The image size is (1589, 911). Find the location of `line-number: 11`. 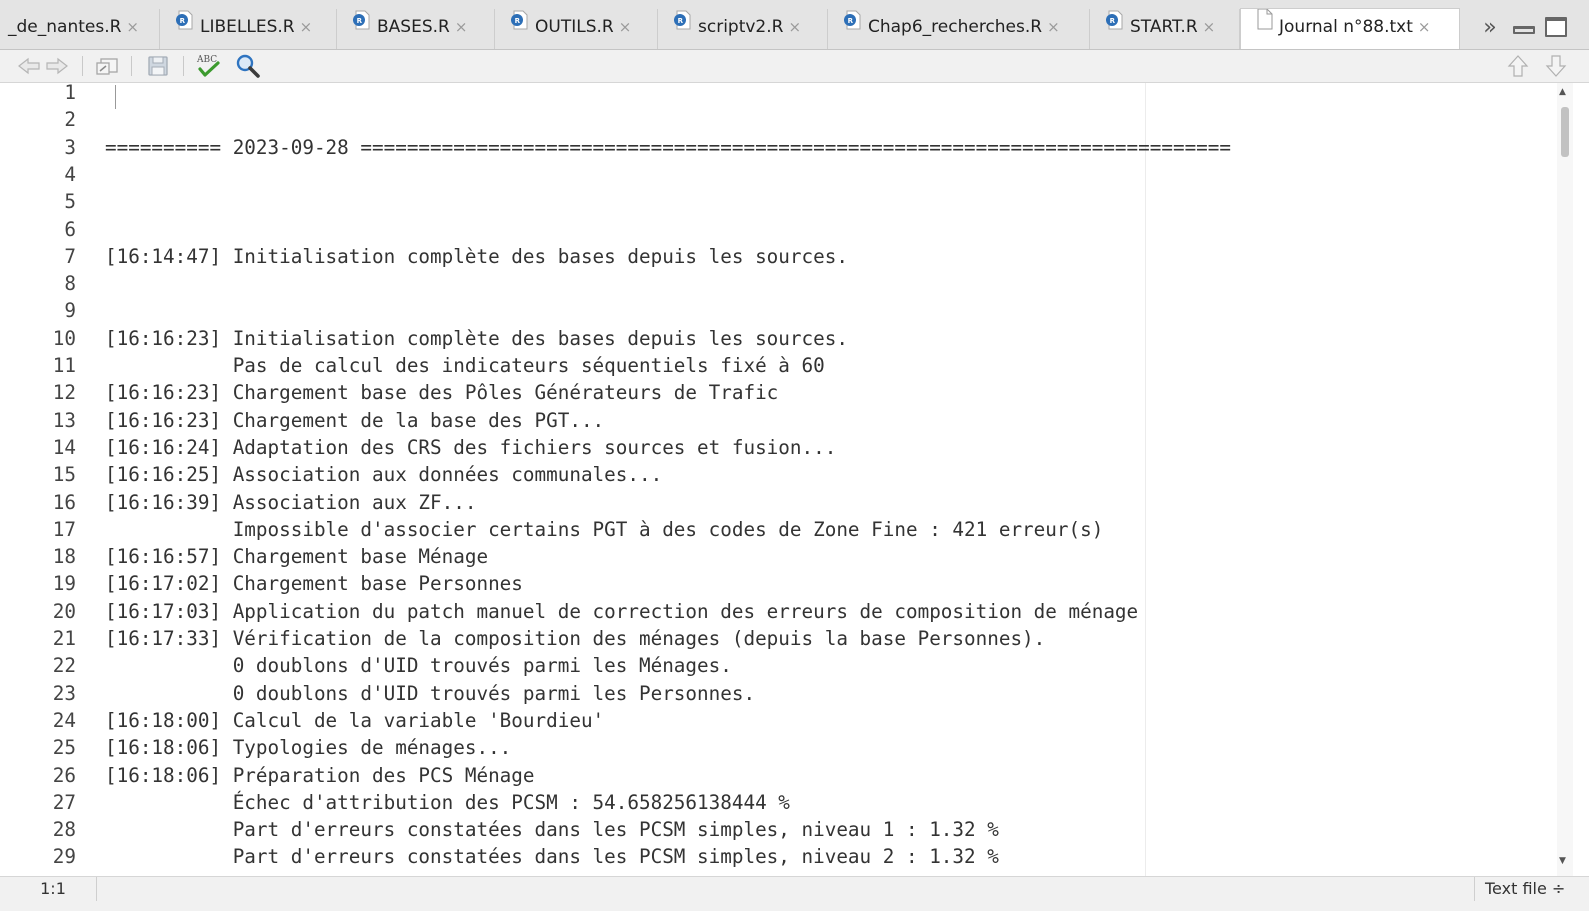

line-number: 11 is located at coordinates (64, 365).